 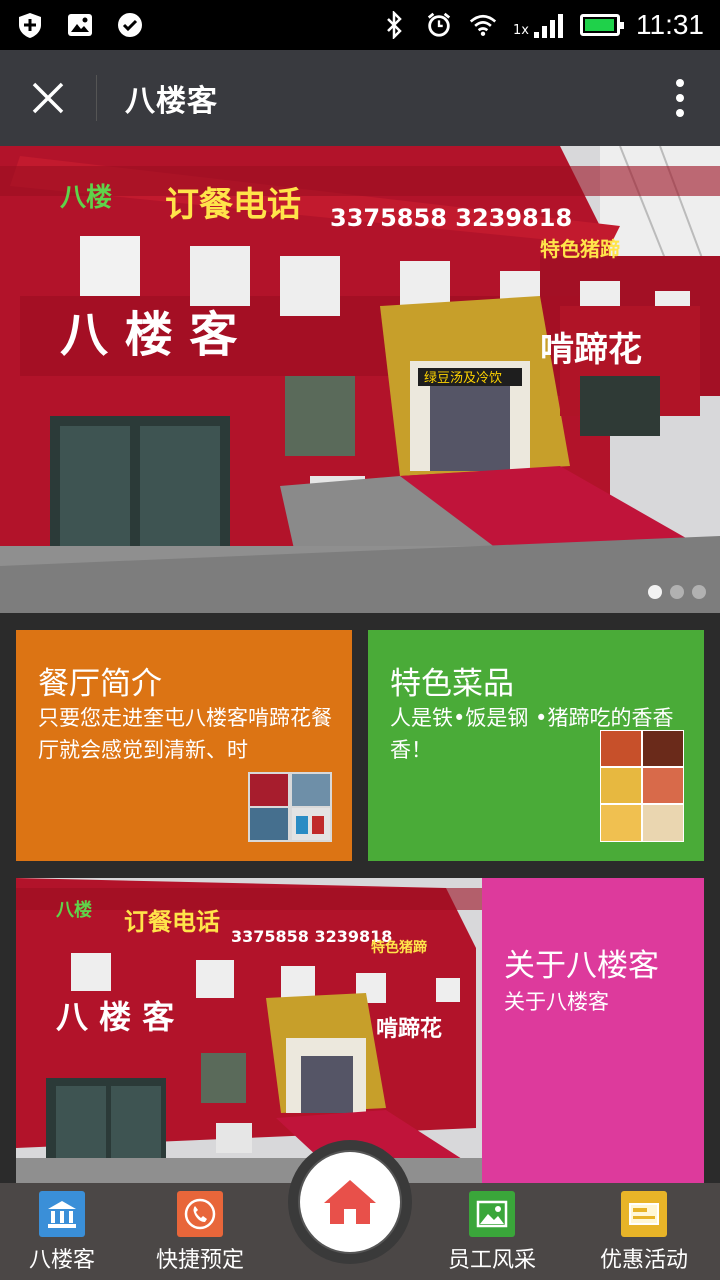 I want to click on check-circle-icon, so click(x=130, y=25).